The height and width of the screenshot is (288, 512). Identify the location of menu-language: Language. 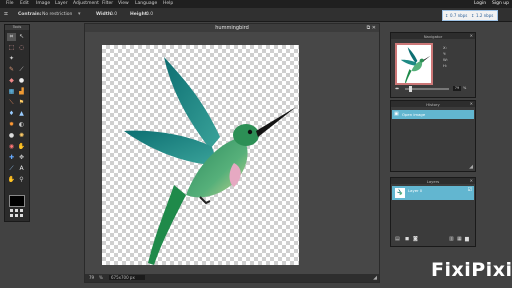
(146, 3).